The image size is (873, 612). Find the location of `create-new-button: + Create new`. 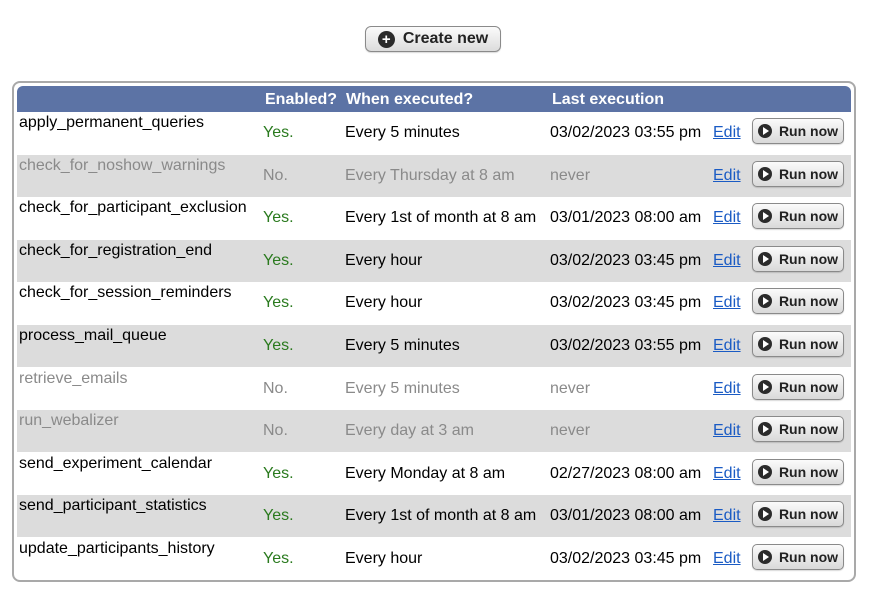

create-new-button: + Create new is located at coordinates (433, 39).